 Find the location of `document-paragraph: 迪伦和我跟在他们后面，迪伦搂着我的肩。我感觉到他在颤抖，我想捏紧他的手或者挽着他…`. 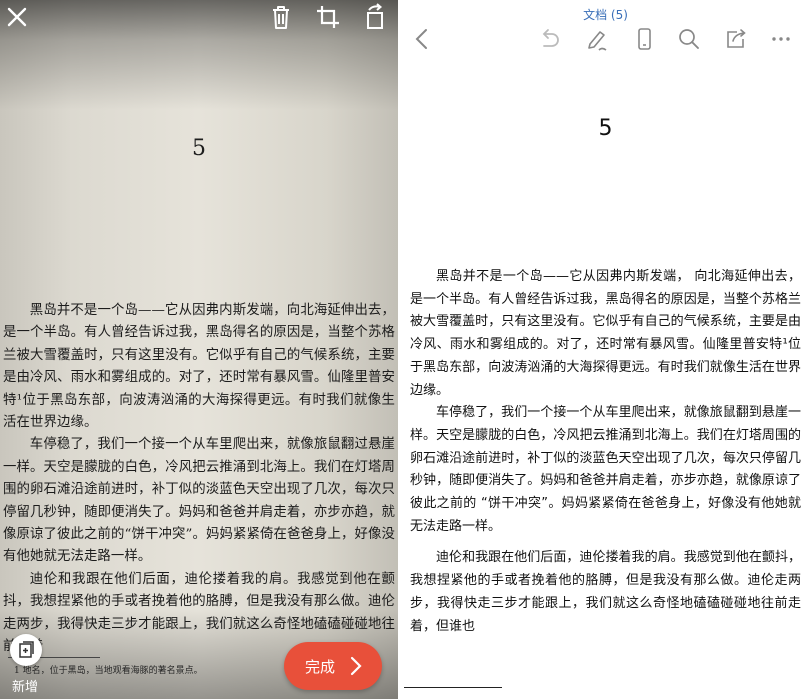

document-paragraph: 迪伦和我跟在他们后面，迪伦搂着我的肩。我感觉到他在颤抖，我想捏紧他的手或者挽着他… is located at coordinates (605, 592).